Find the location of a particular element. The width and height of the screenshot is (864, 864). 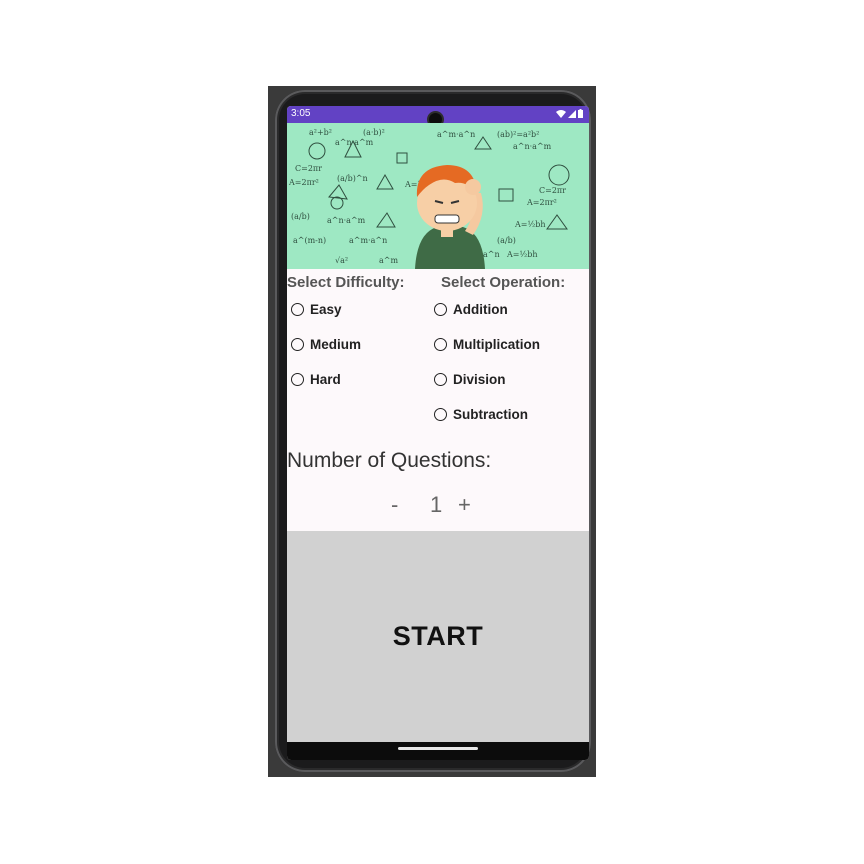

svg-text: (ab)²=a²b² is located at coordinates (518, 134).